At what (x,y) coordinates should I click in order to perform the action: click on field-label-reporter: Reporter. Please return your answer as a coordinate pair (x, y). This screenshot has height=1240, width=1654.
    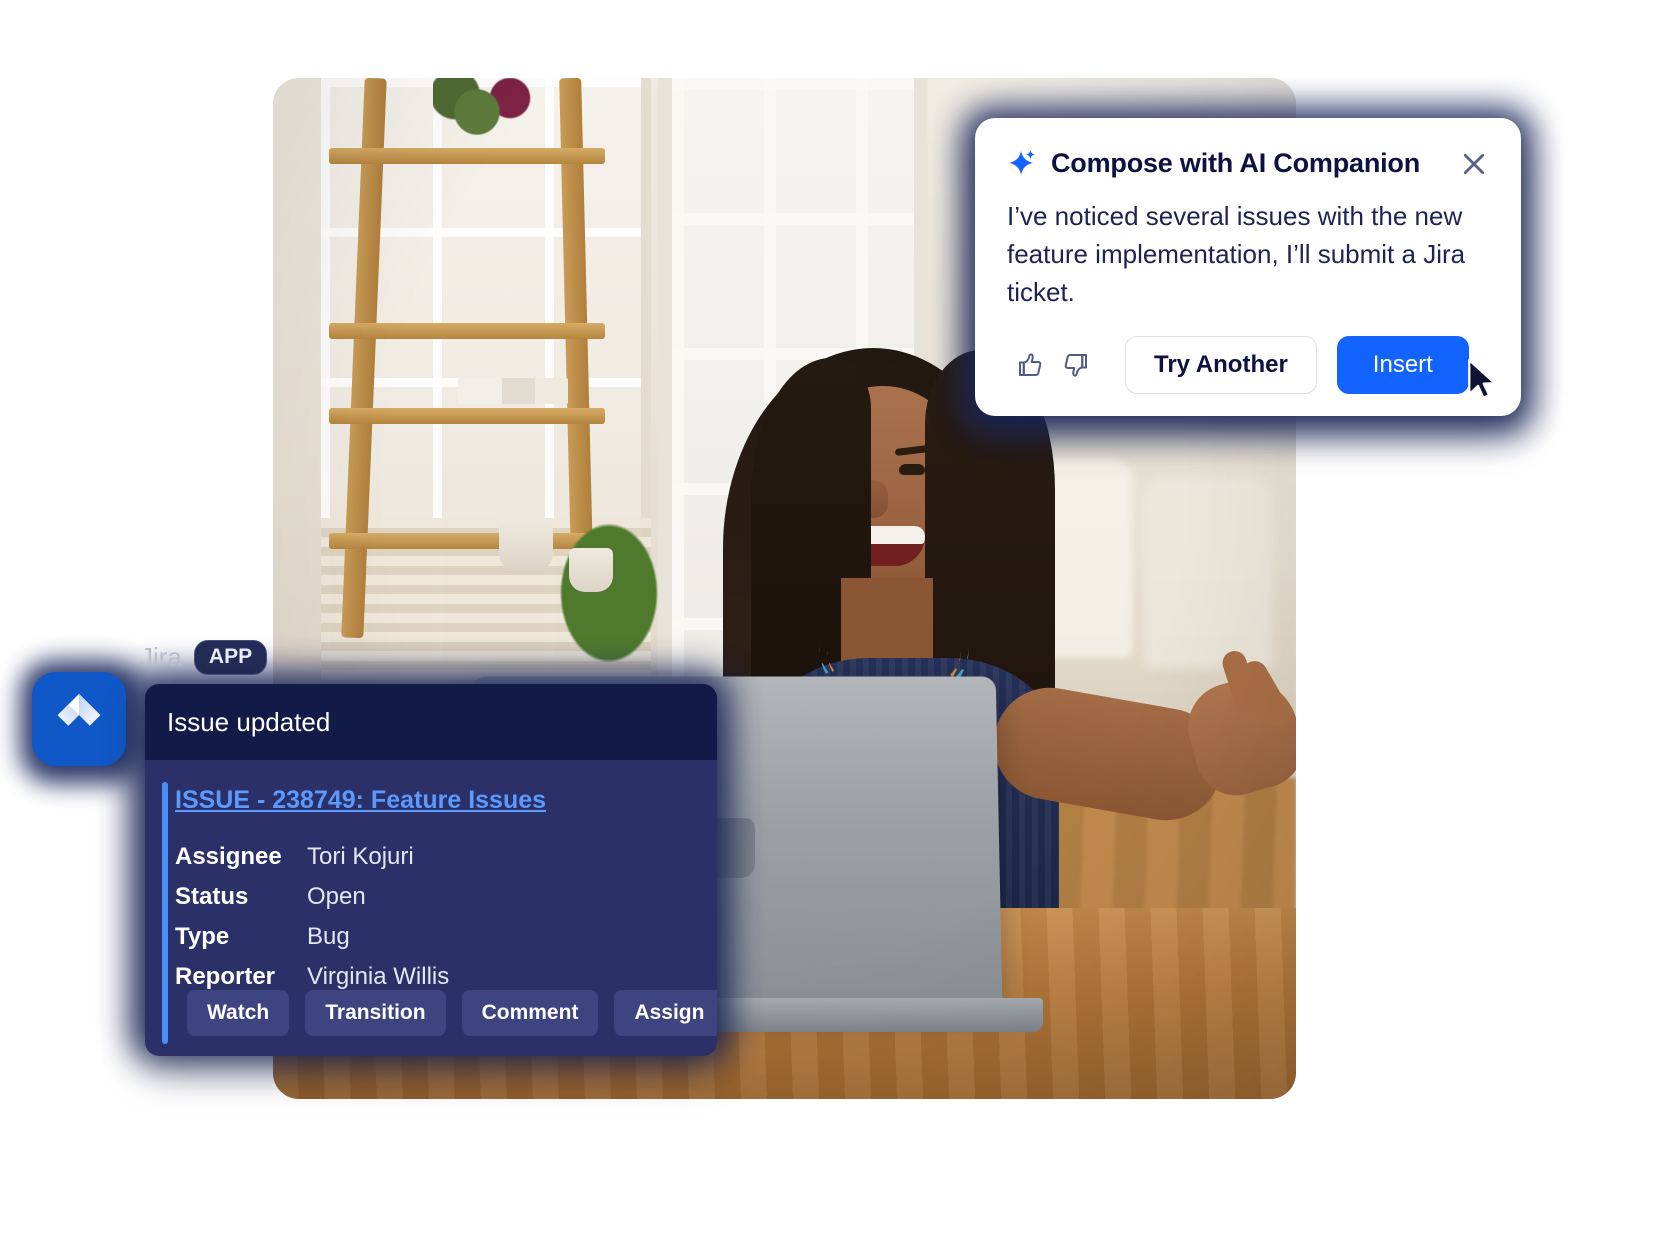
    Looking at the image, I should click on (225, 976).